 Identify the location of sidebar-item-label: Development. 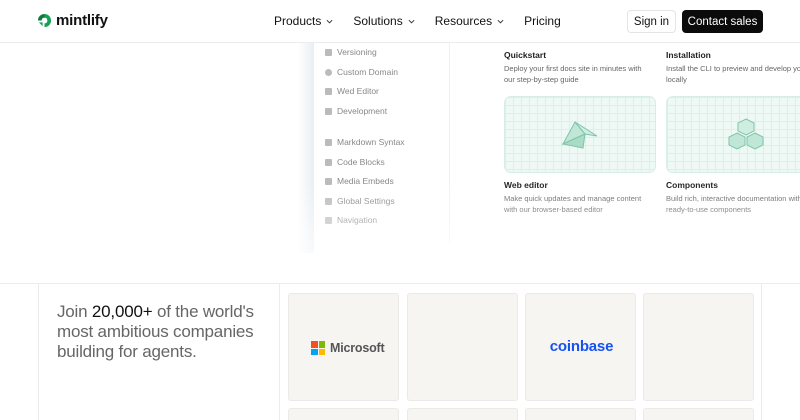
(362, 111).